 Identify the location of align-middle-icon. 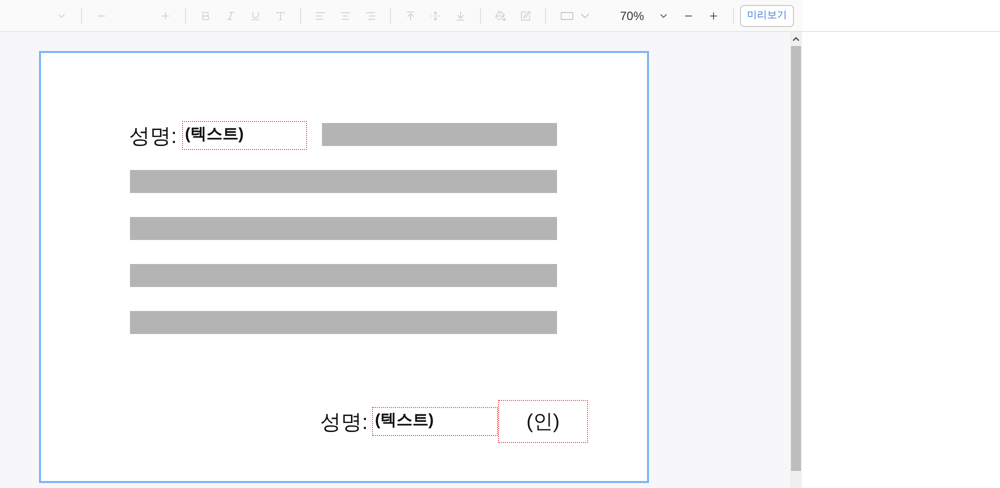
(436, 15).